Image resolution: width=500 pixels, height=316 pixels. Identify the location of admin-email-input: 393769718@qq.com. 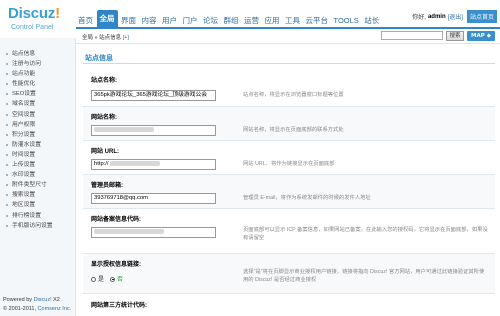
(153, 198).